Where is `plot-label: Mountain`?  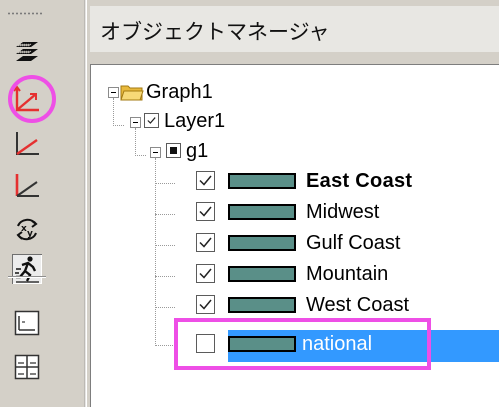 plot-label: Mountain is located at coordinates (347, 274).